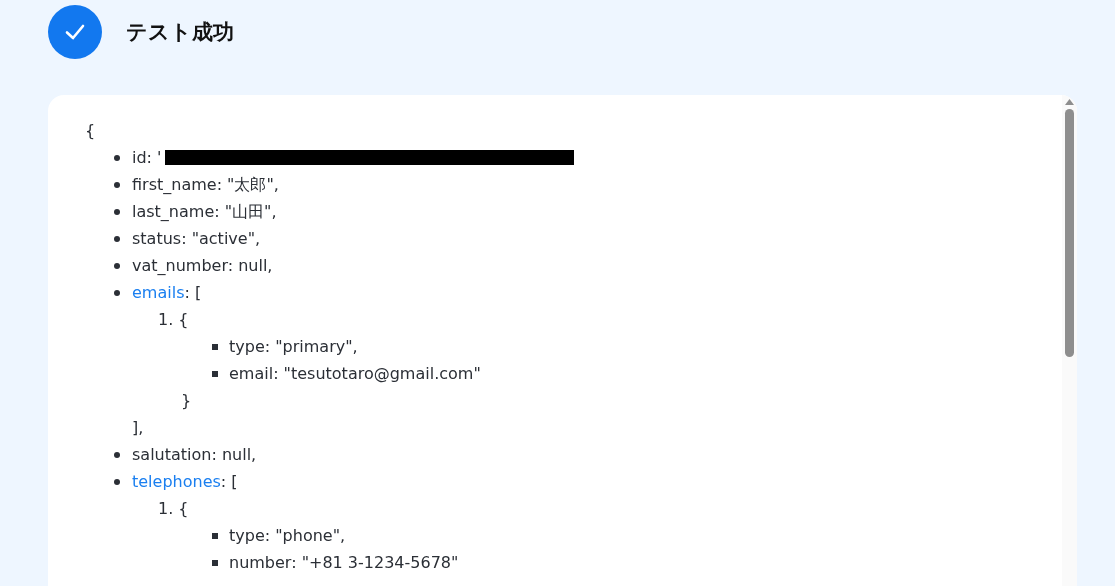  What do you see at coordinates (186, 401) in the screenshot?
I see `json-bracket: }` at bounding box center [186, 401].